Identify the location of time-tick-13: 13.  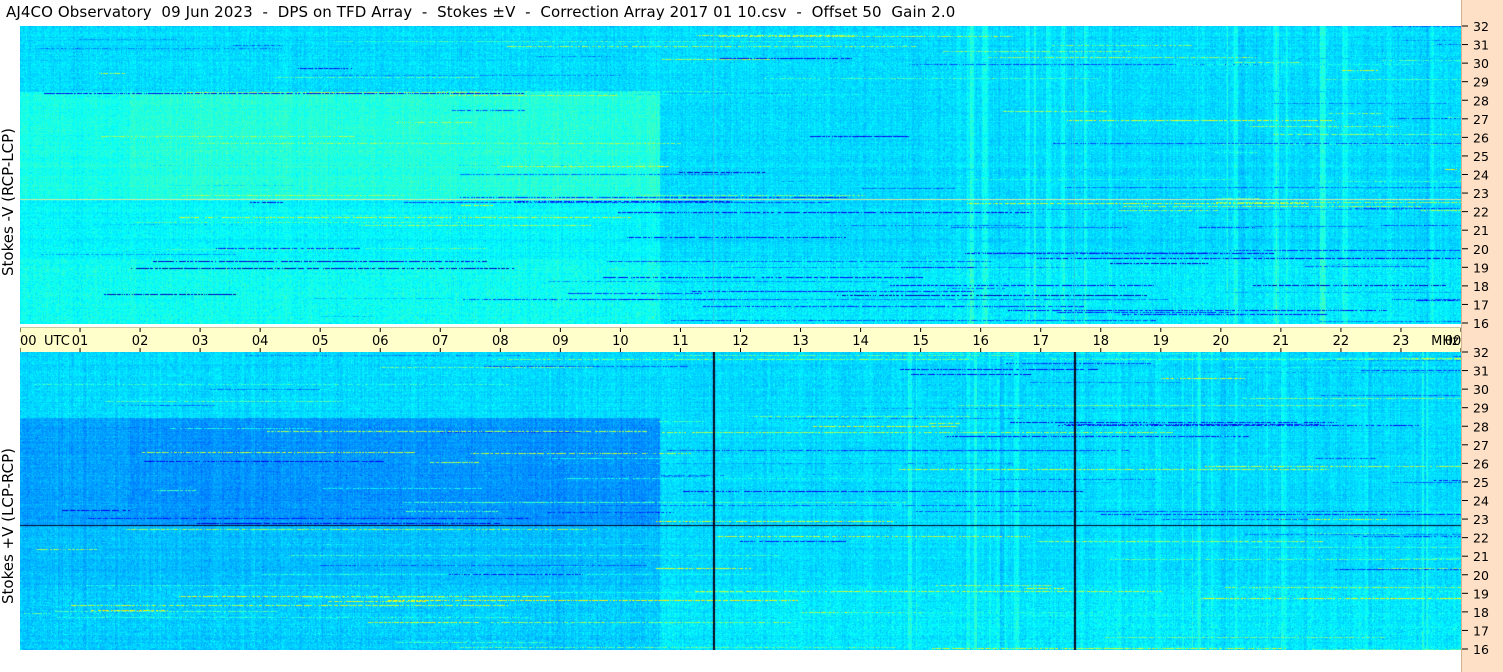
(800, 340).